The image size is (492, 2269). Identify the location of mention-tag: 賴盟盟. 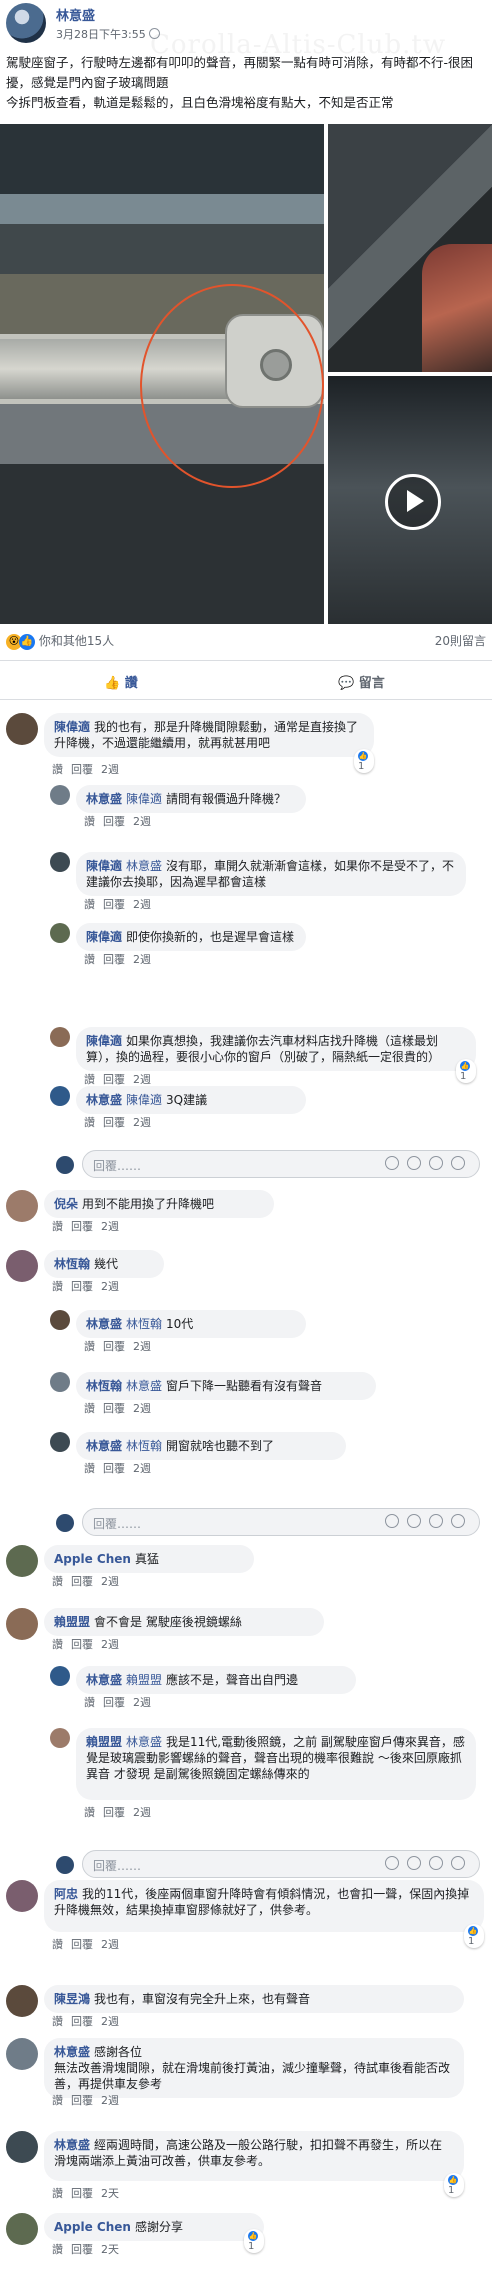
(144, 1680).